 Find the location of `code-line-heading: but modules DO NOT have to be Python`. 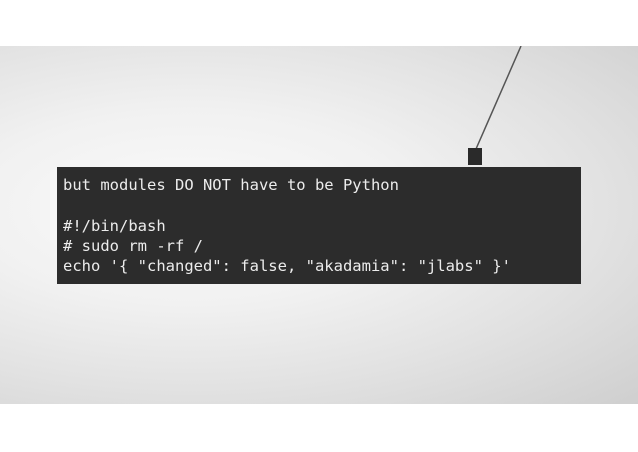

code-line-heading: but modules DO NOT have to be Python is located at coordinates (231, 185).